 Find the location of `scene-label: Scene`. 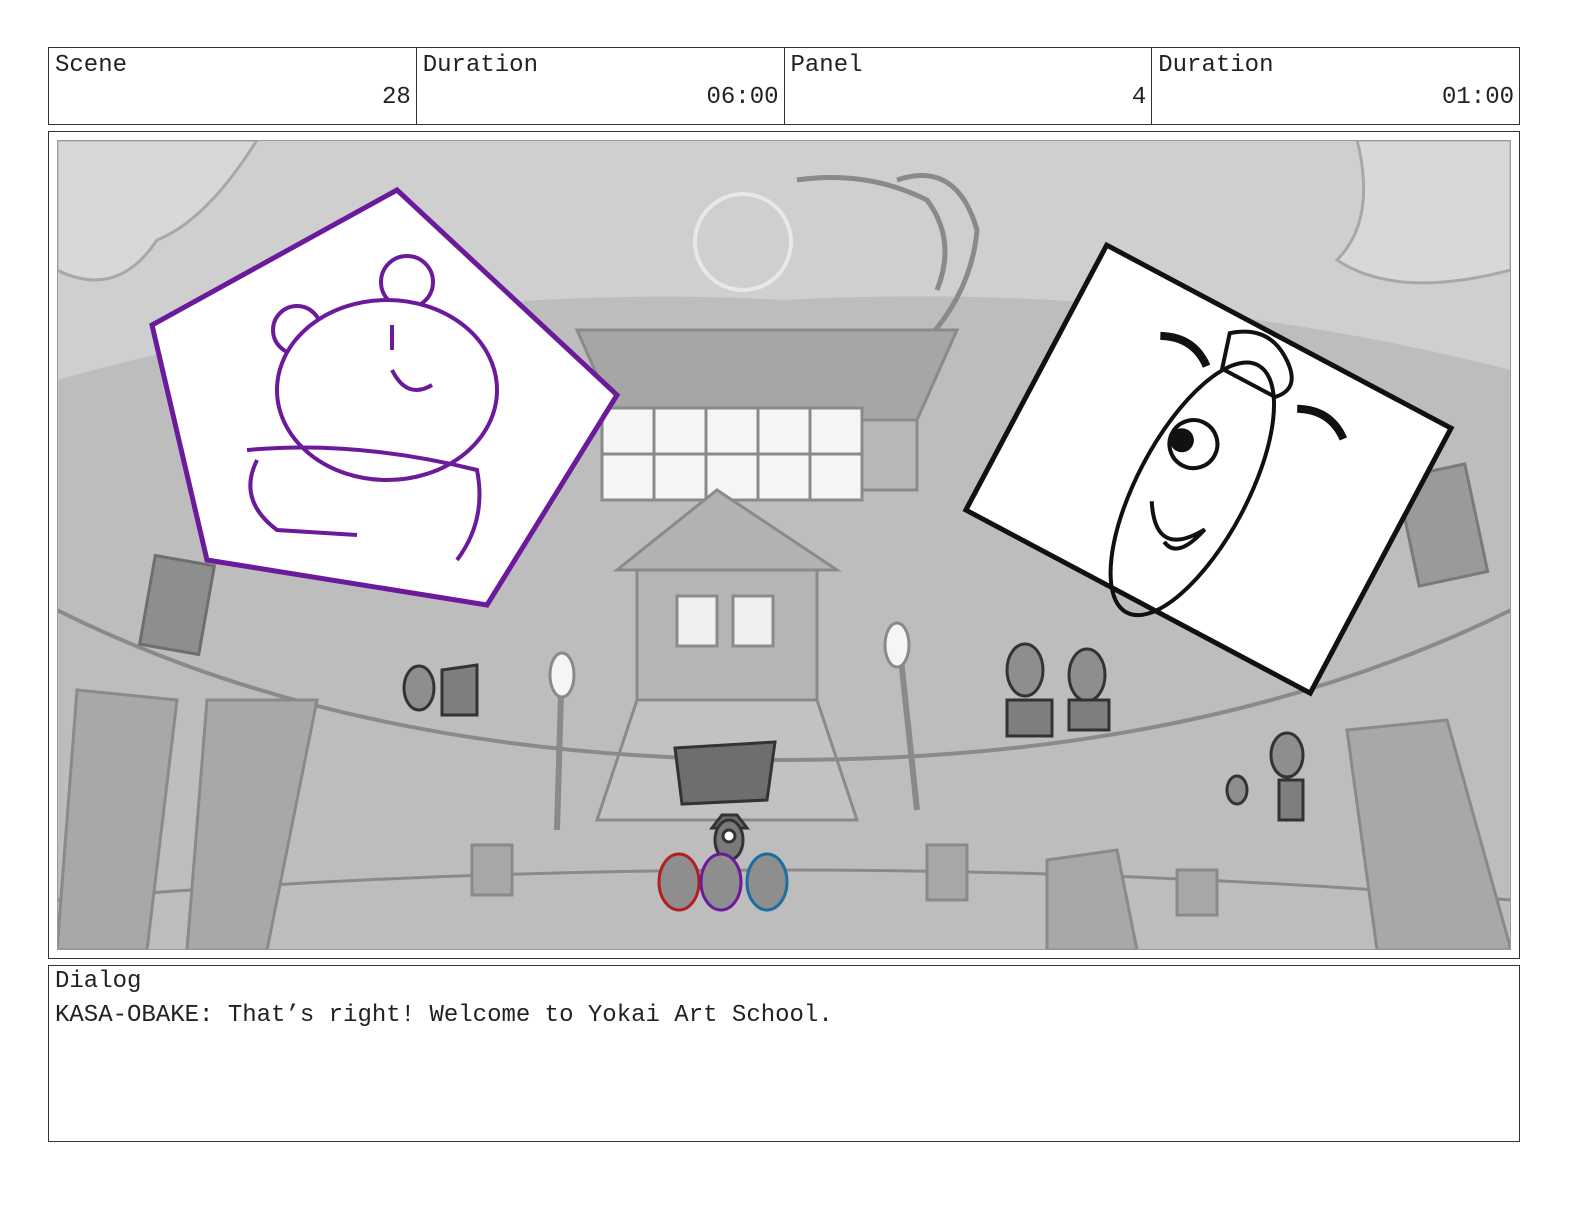

scene-label: Scene is located at coordinates (91, 65).